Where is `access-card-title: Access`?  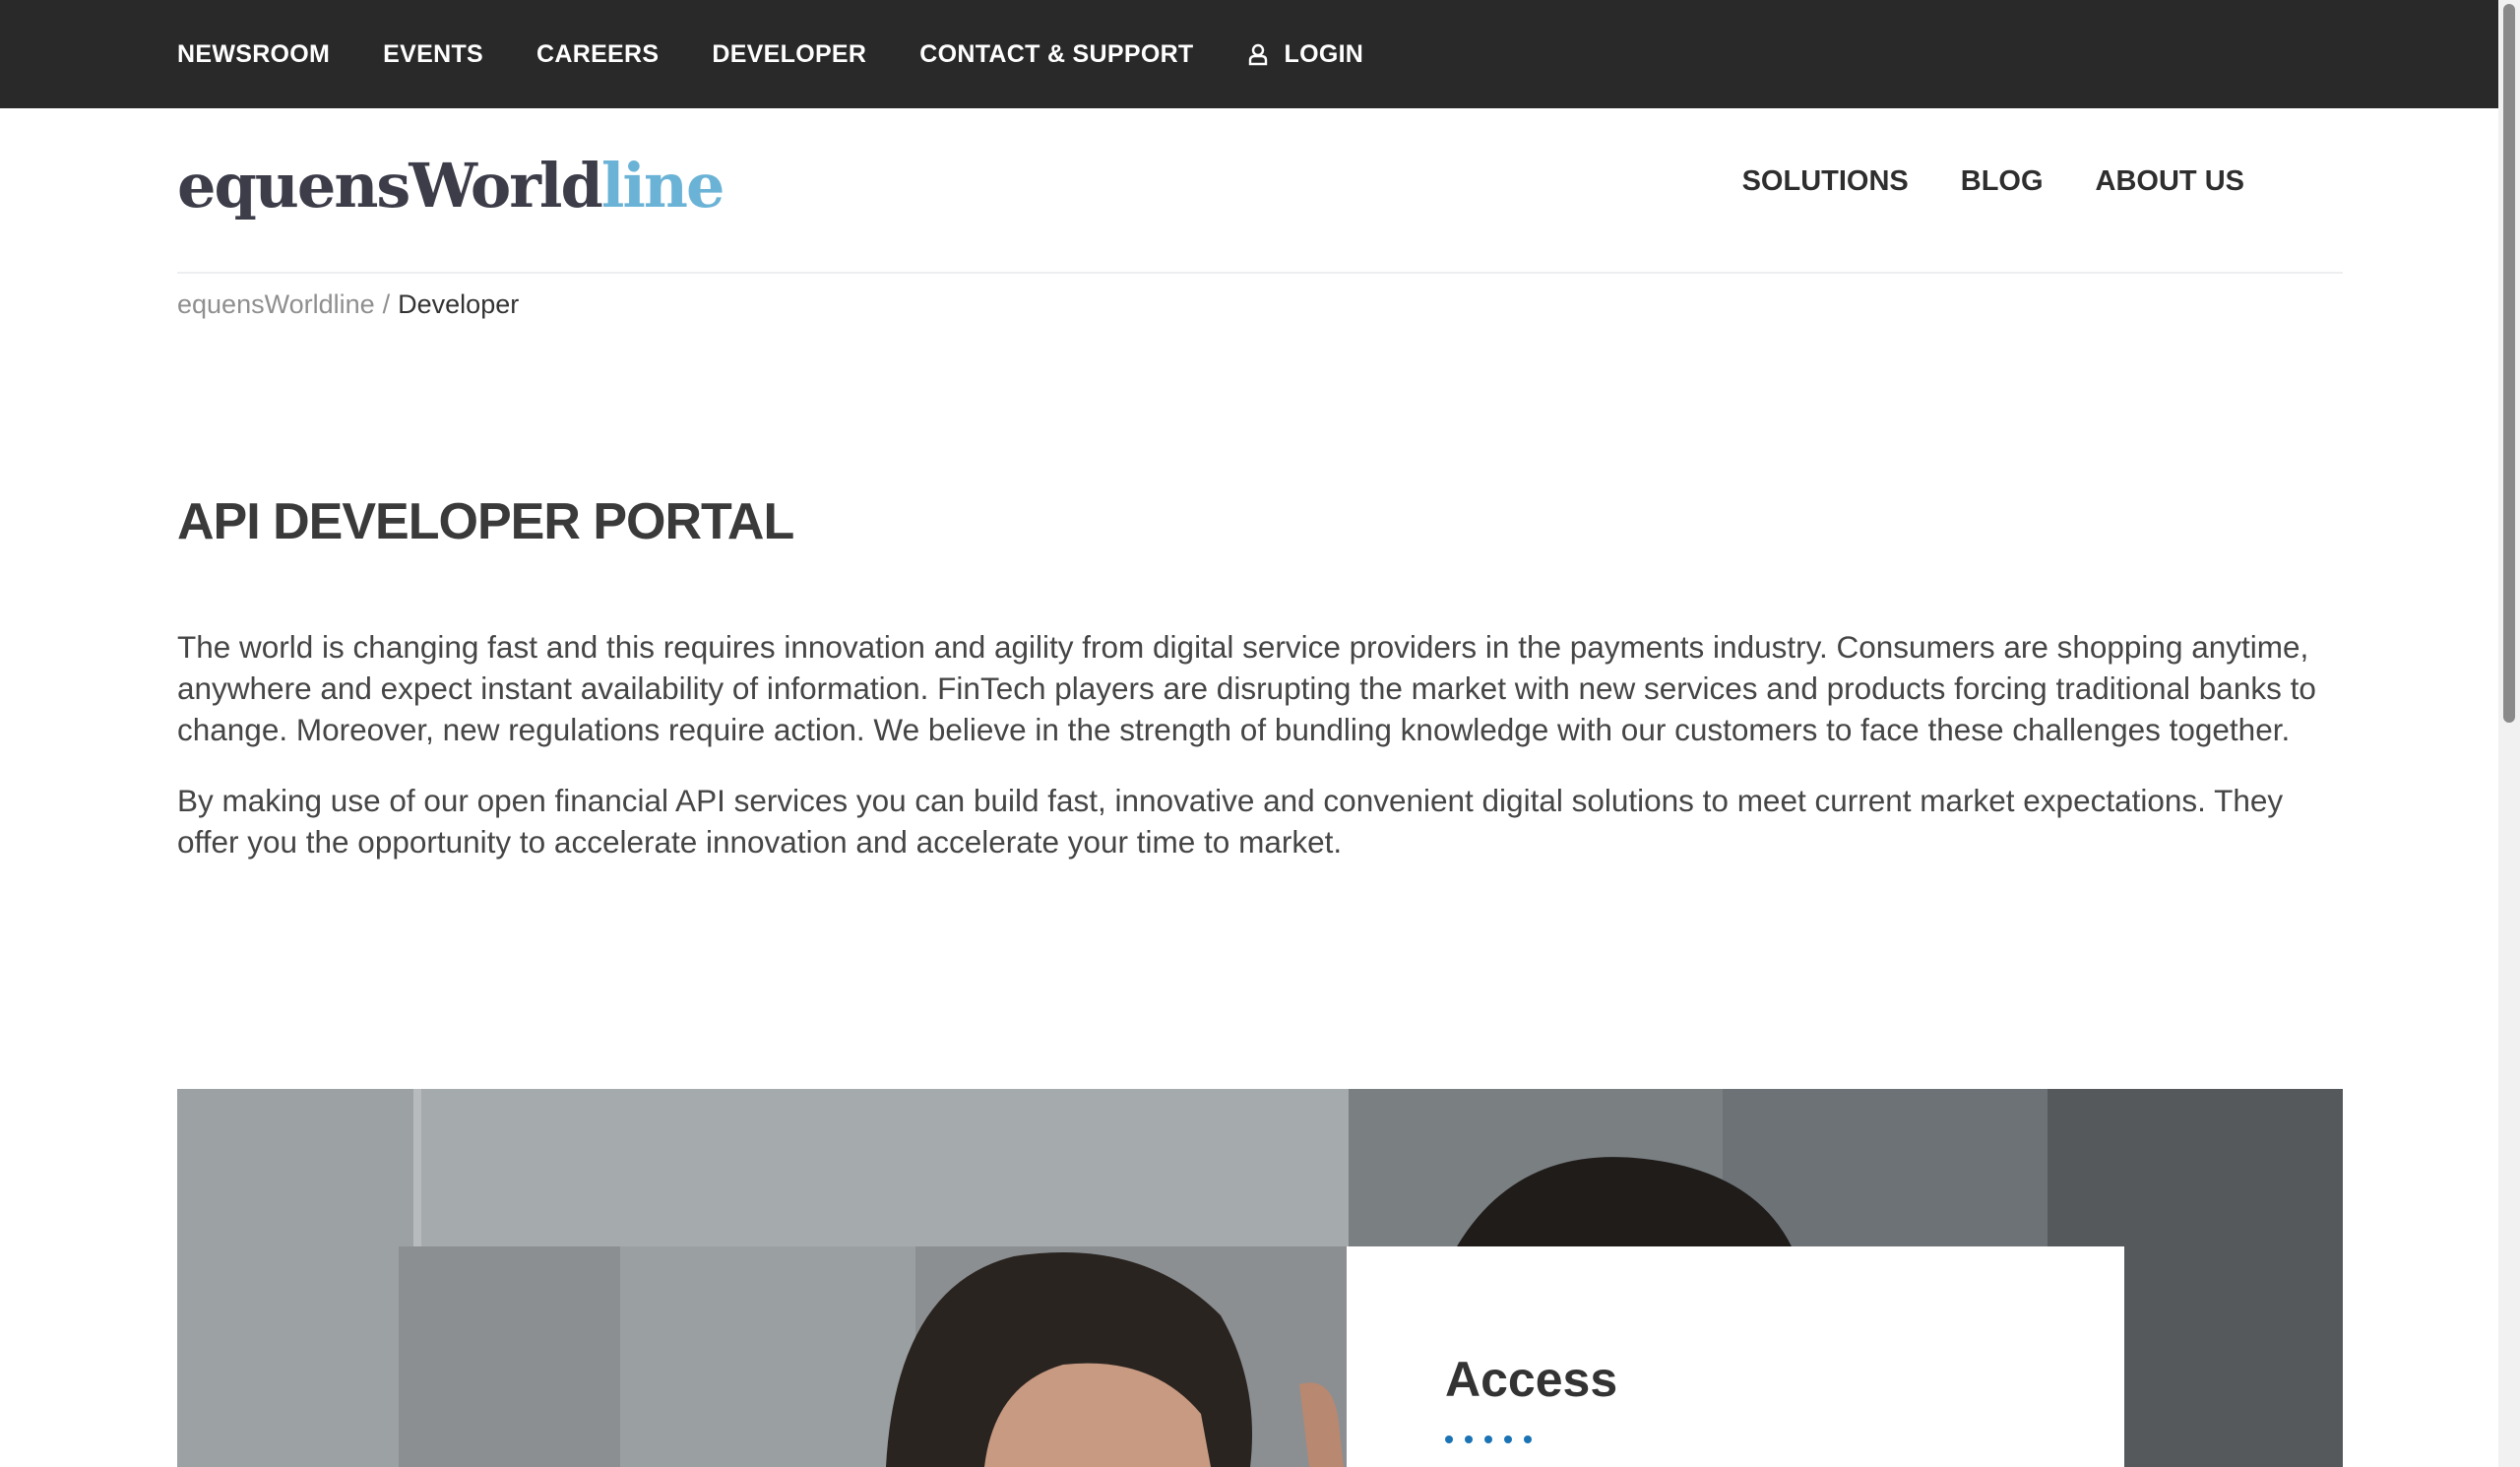 access-card-title: Access is located at coordinates (1531, 1379).